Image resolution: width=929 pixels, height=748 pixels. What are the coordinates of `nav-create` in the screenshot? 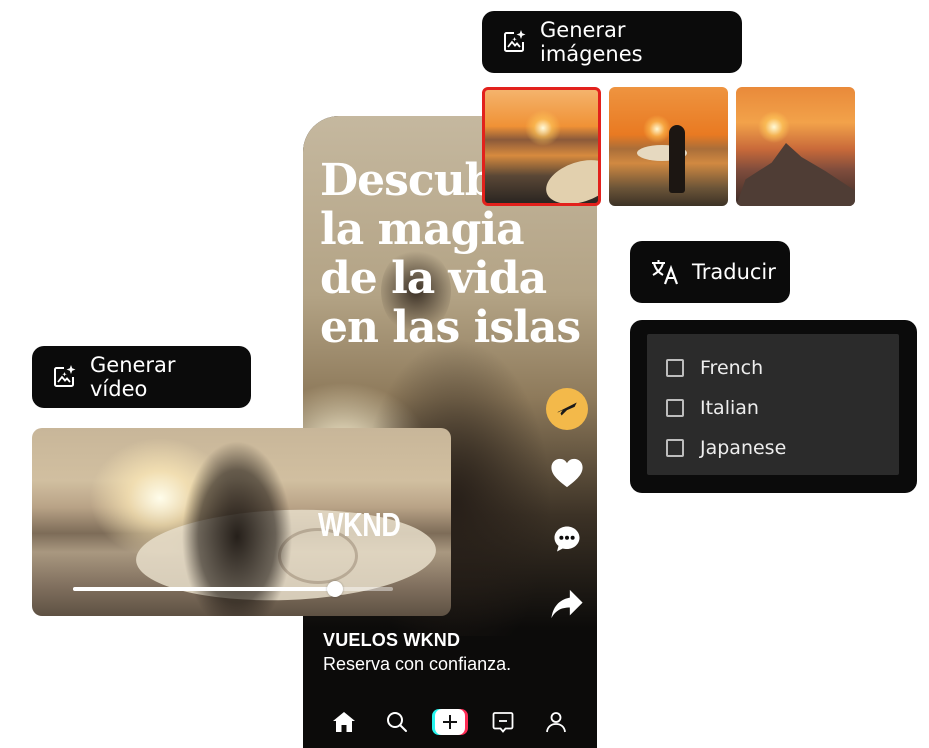 It's located at (450, 722).